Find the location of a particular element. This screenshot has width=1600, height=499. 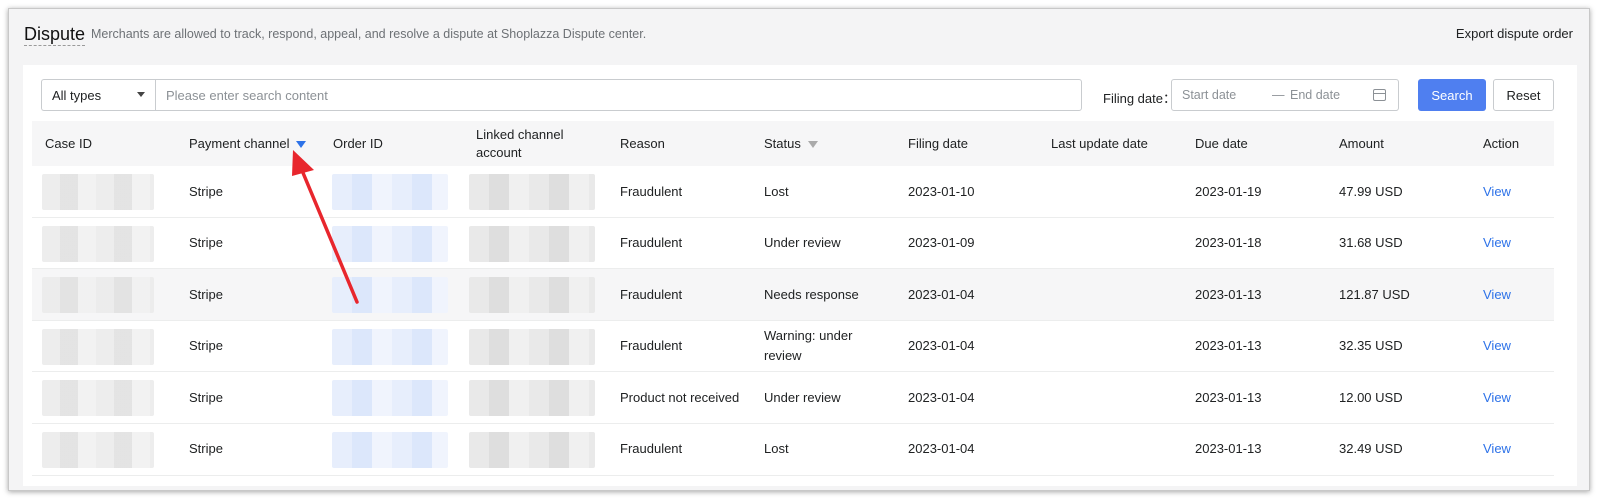

cell-amount: 47.99 USD is located at coordinates (1371, 191).